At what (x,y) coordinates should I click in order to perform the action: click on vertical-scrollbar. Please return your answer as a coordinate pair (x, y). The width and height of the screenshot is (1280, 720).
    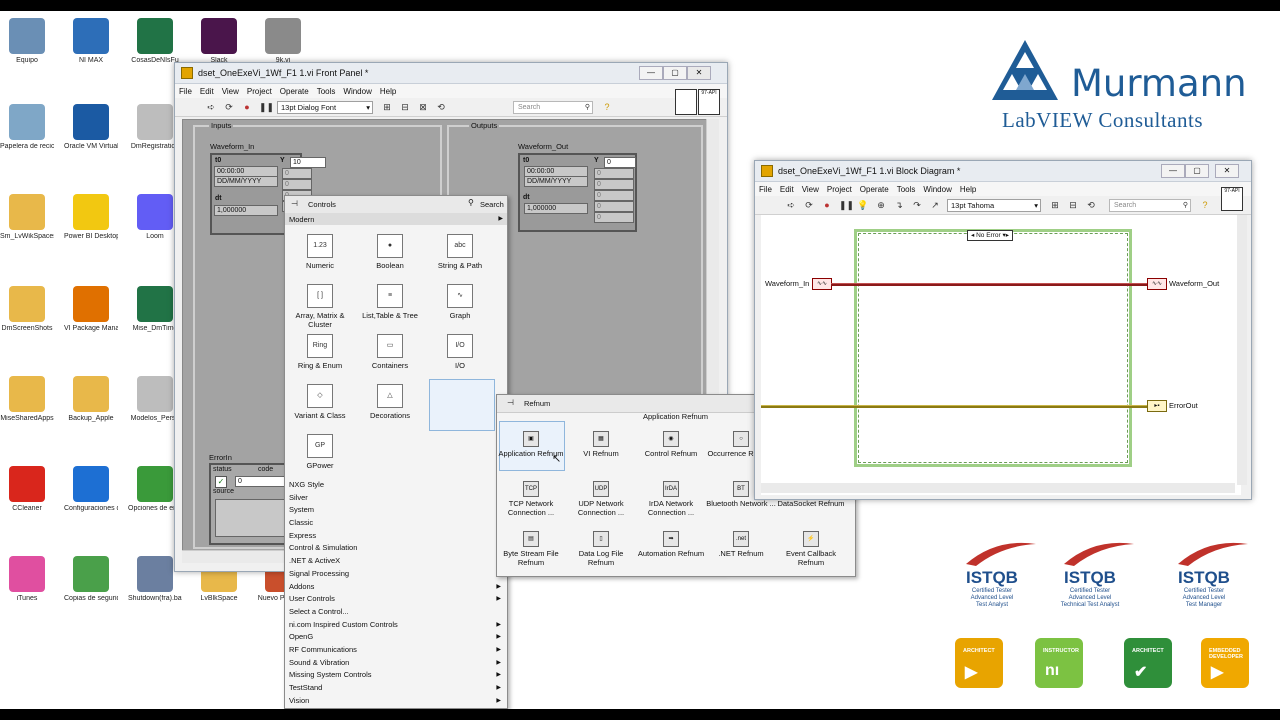
    Looking at the image, I should click on (1242, 350).